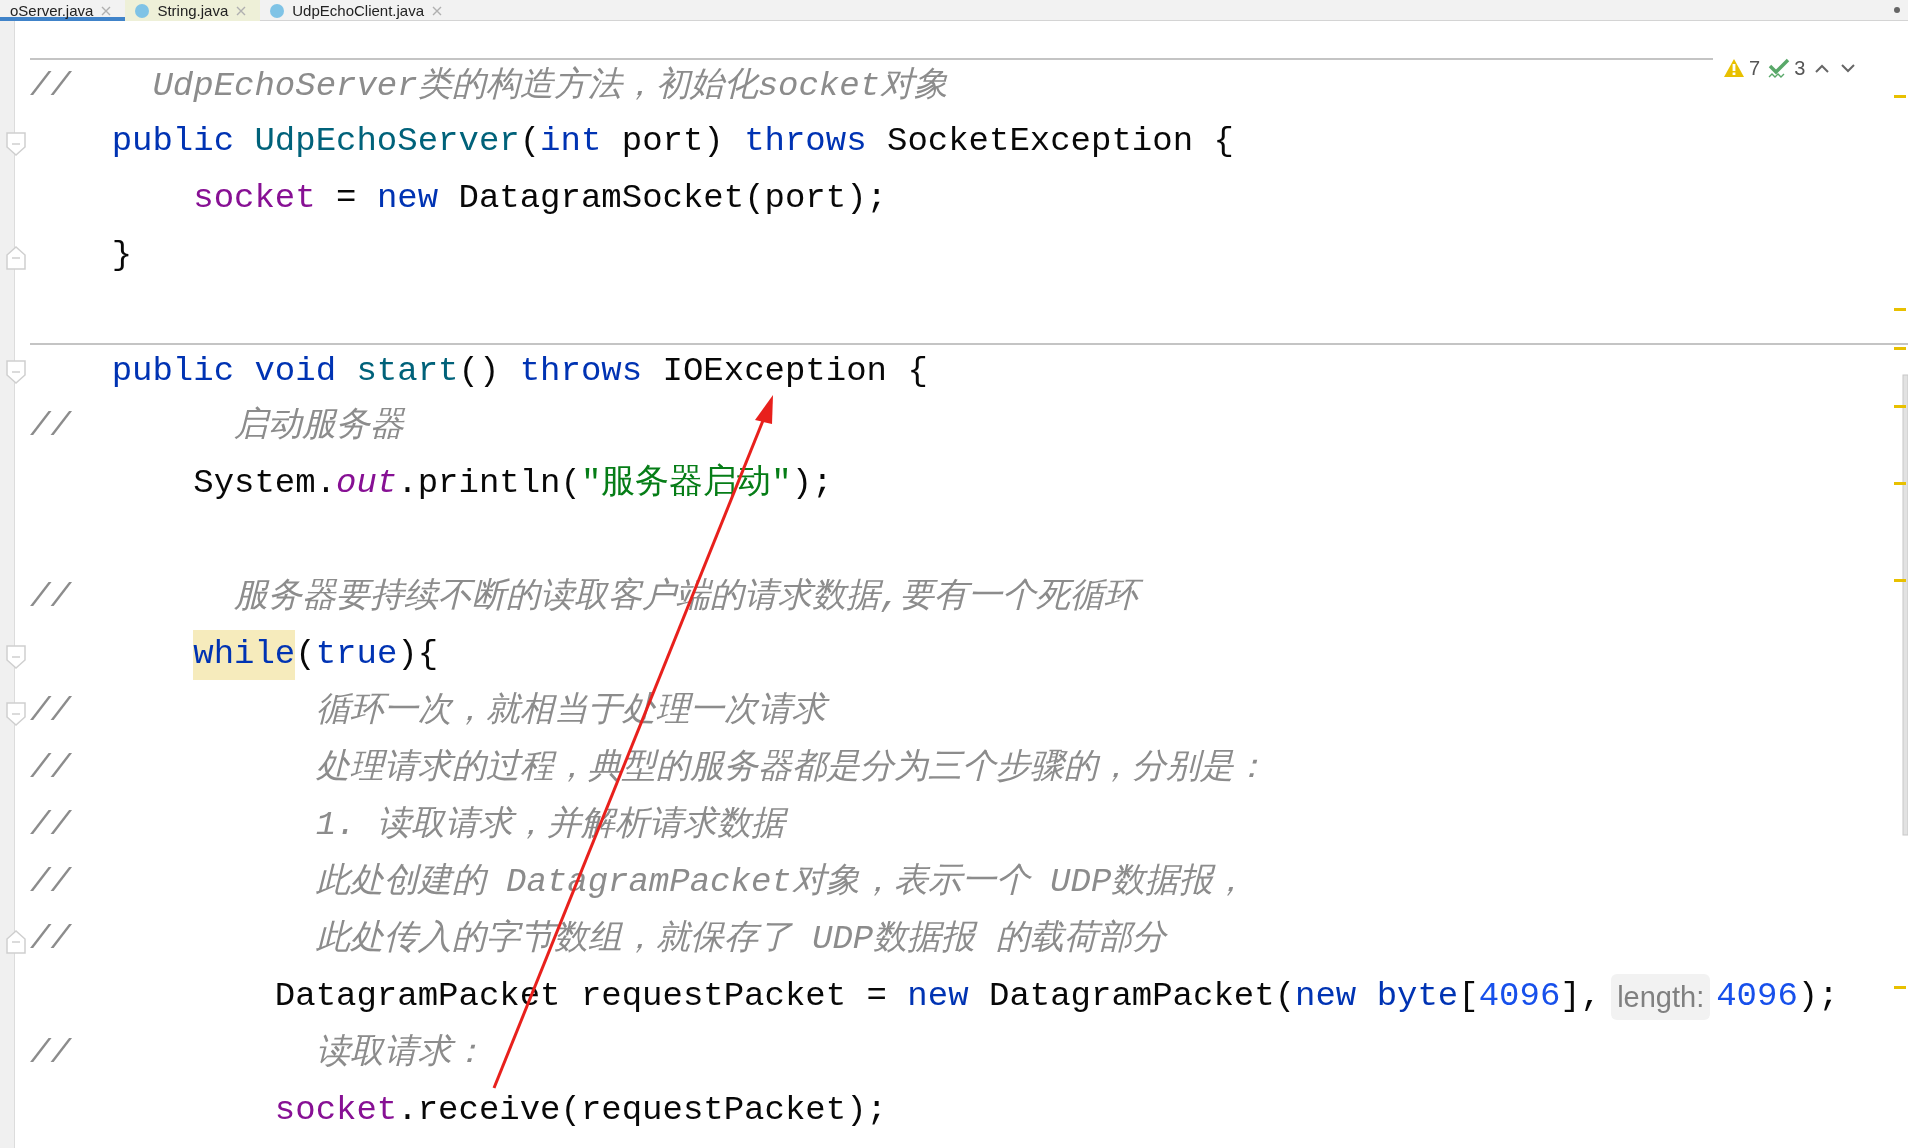 The height and width of the screenshot is (1148, 1908). I want to click on editor-tab: String.java, so click(193, 10).